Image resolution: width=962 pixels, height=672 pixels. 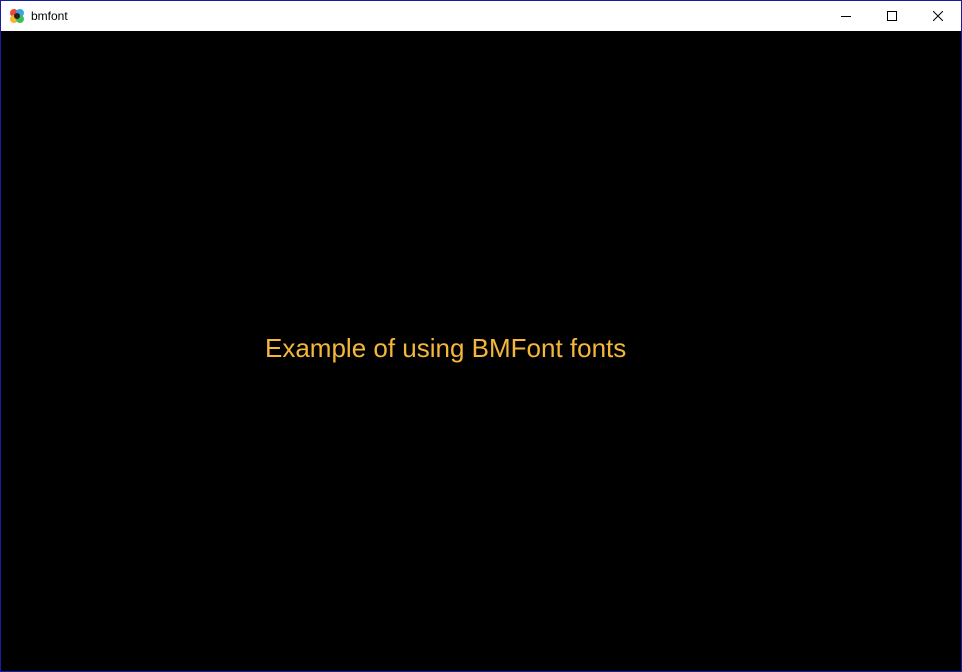 I want to click on close-icon, so click(x=938, y=16).